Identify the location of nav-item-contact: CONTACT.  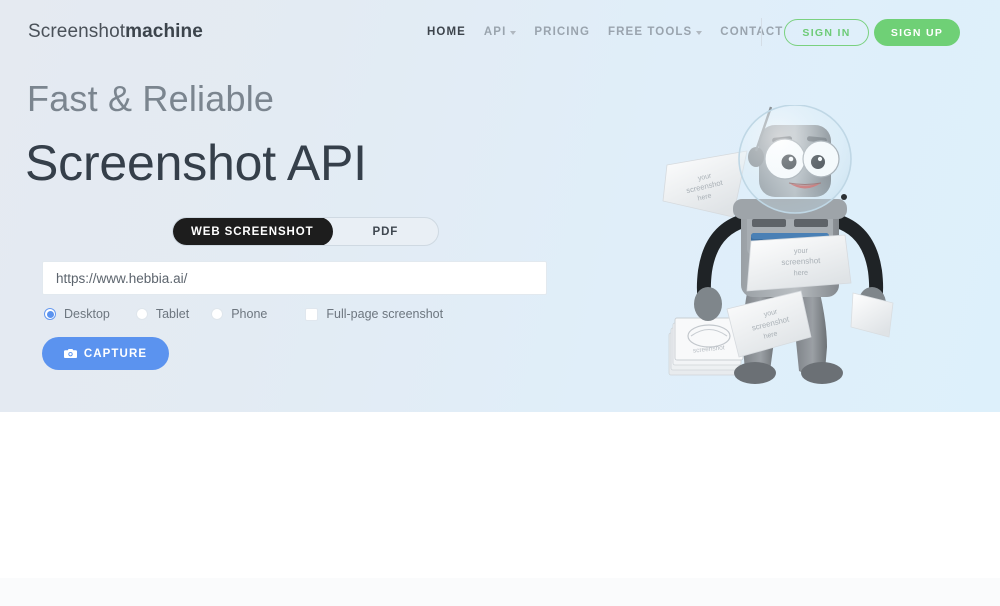
(751, 32).